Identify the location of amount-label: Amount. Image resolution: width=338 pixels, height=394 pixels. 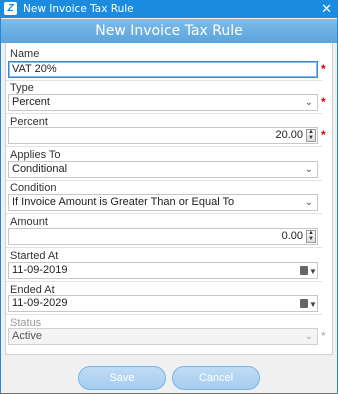
(29, 222).